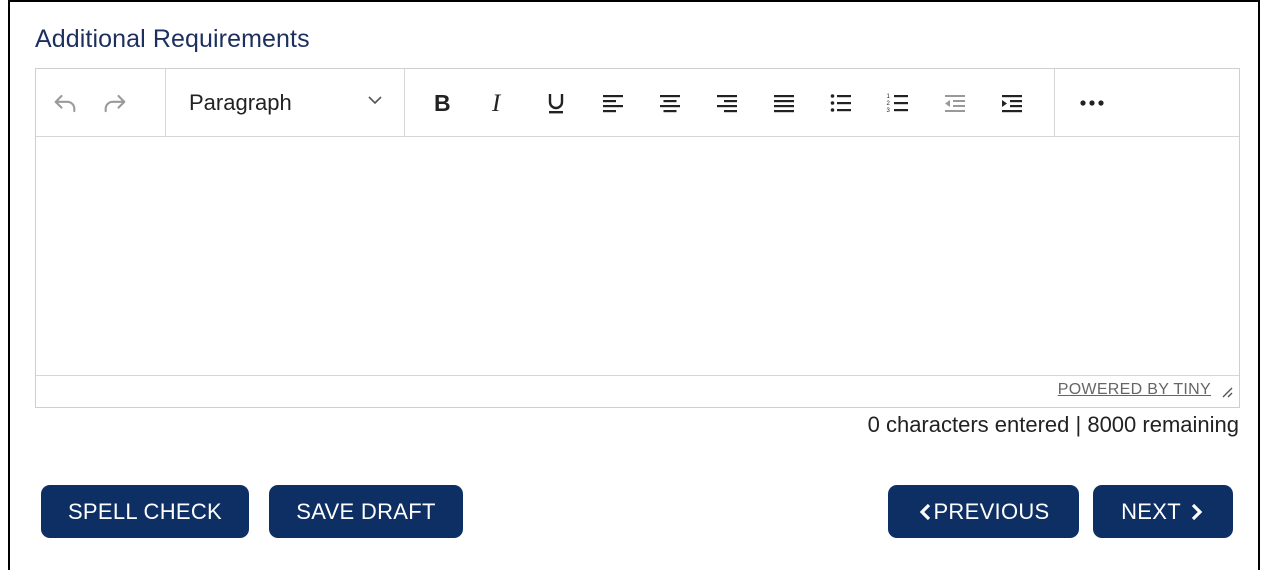 The width and height of the screenshot is (1266, 570). Describe the element at coordinates (172, 39) in the screenshot. I see `field-label: Additional Requirements` at that location.